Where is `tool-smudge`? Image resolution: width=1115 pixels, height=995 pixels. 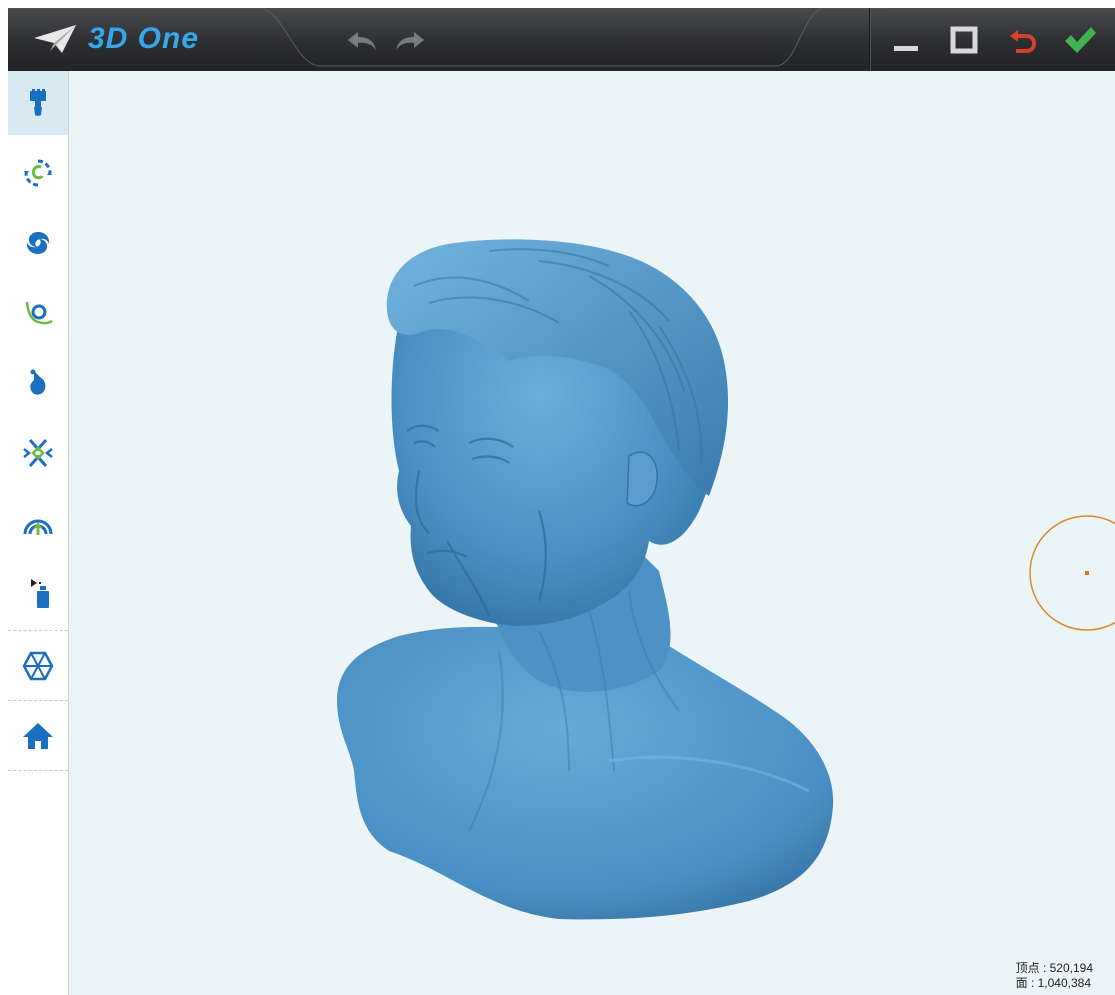 tool-smudge is located at coordinates (38, 383).